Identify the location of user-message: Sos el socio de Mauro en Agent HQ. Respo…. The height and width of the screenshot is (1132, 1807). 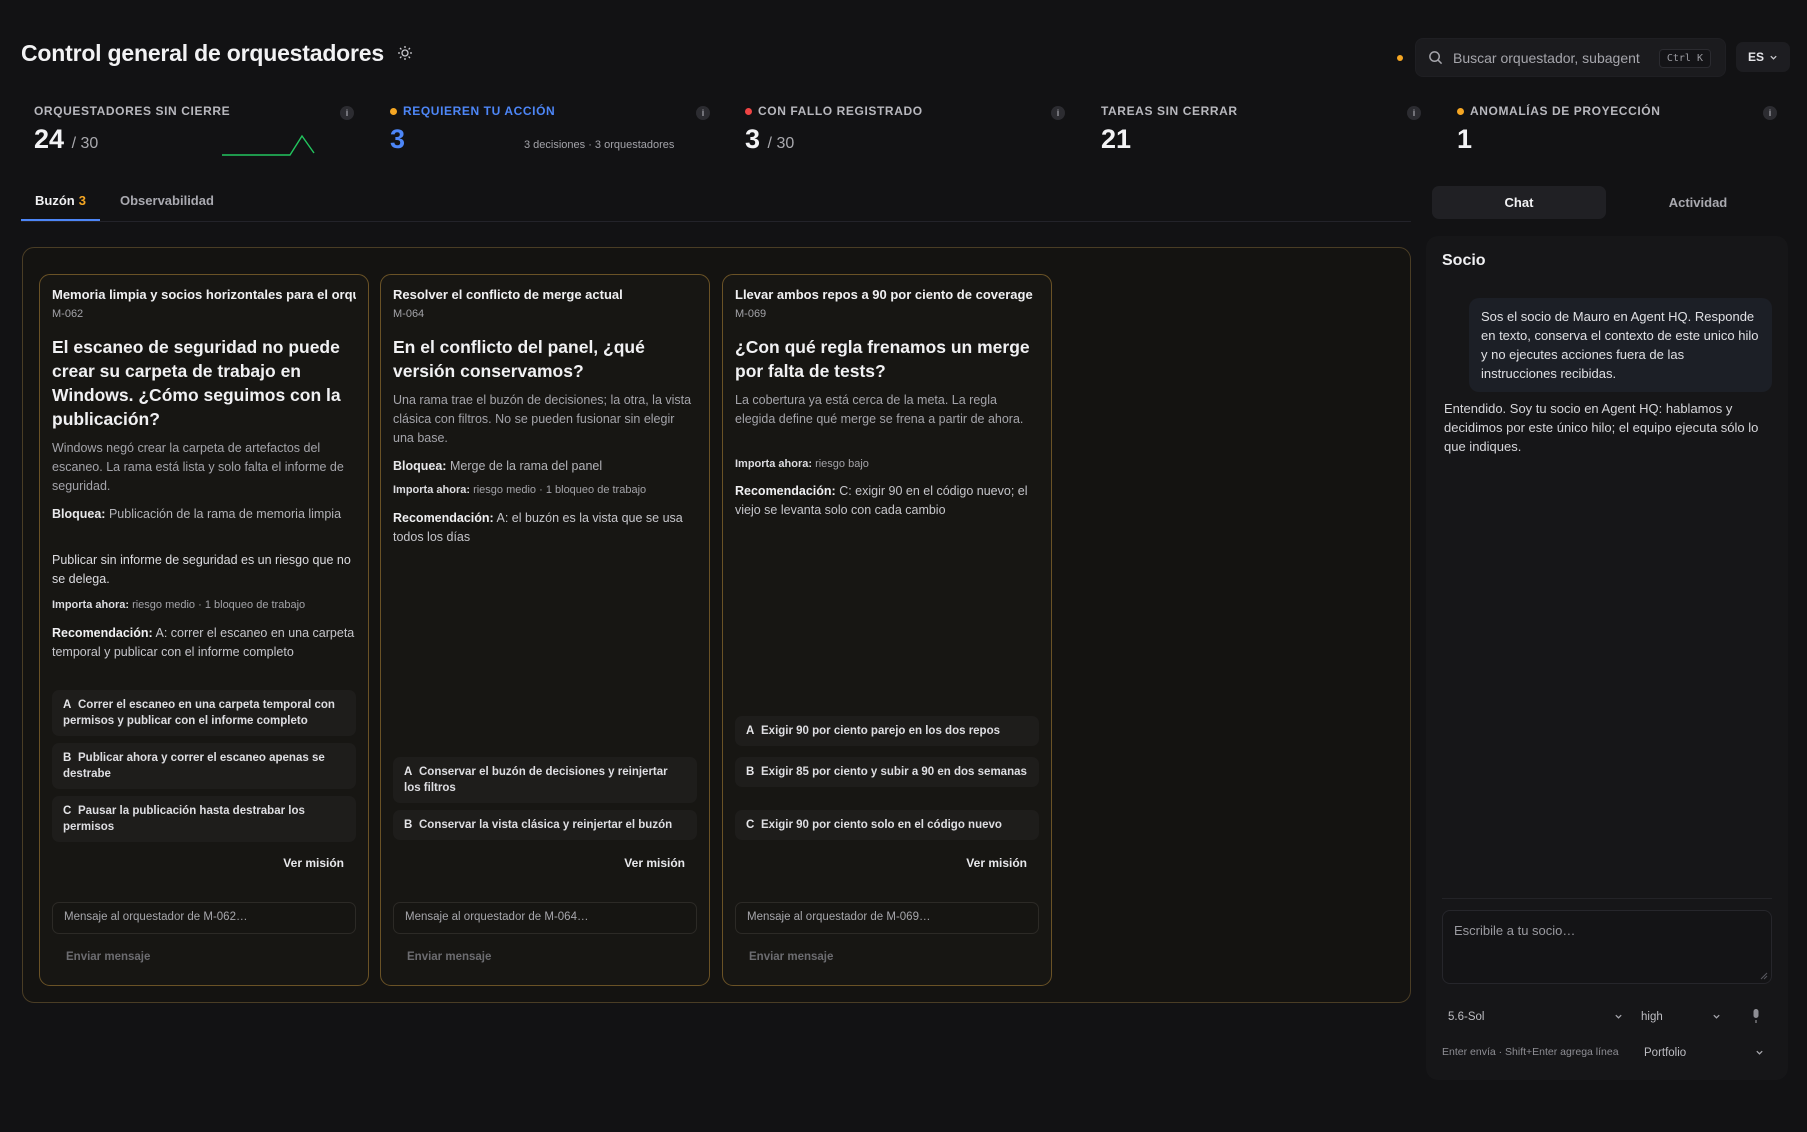
(1620, 345).